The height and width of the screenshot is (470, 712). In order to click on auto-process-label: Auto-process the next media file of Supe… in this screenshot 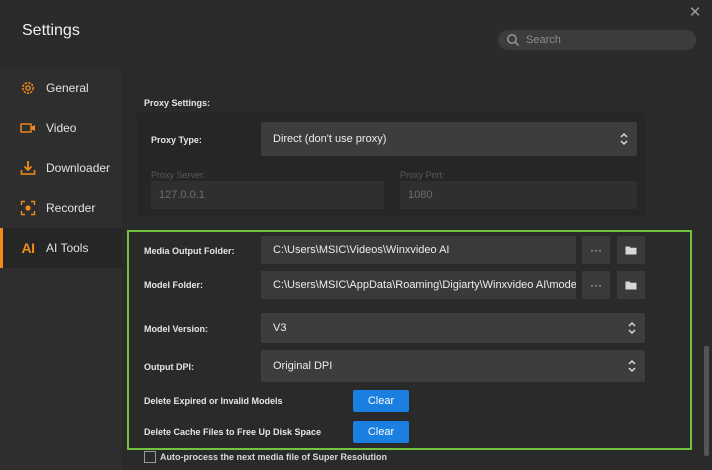, I will do `click(274, 457)`.